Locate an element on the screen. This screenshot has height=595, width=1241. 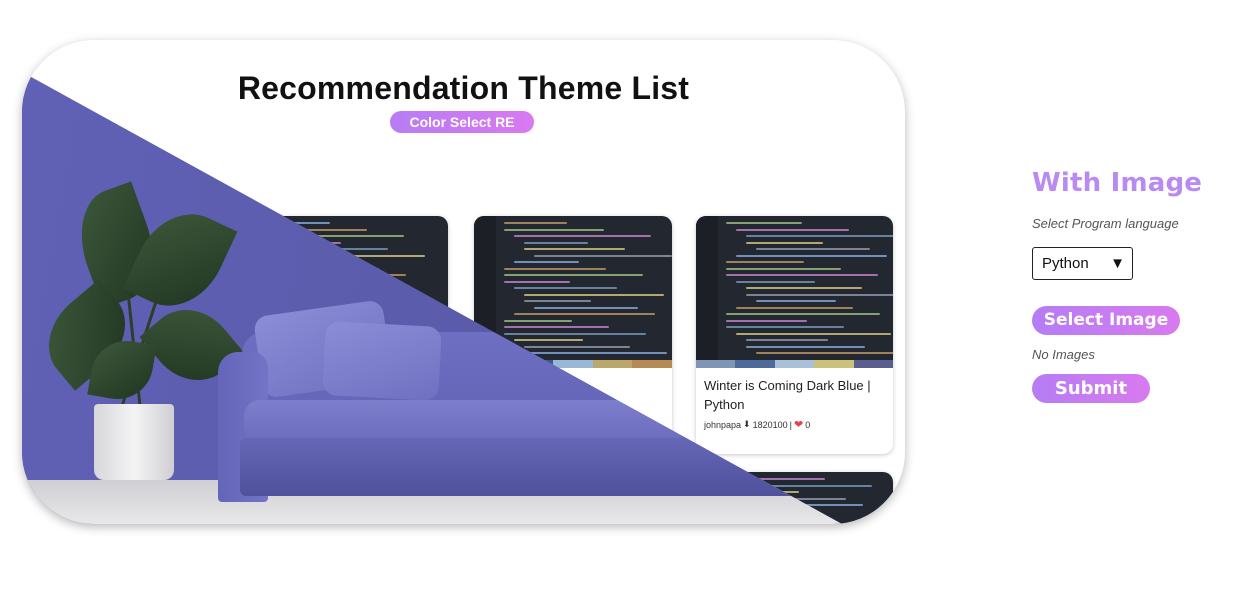
code-screenshot is located at coordinates (794, 291).